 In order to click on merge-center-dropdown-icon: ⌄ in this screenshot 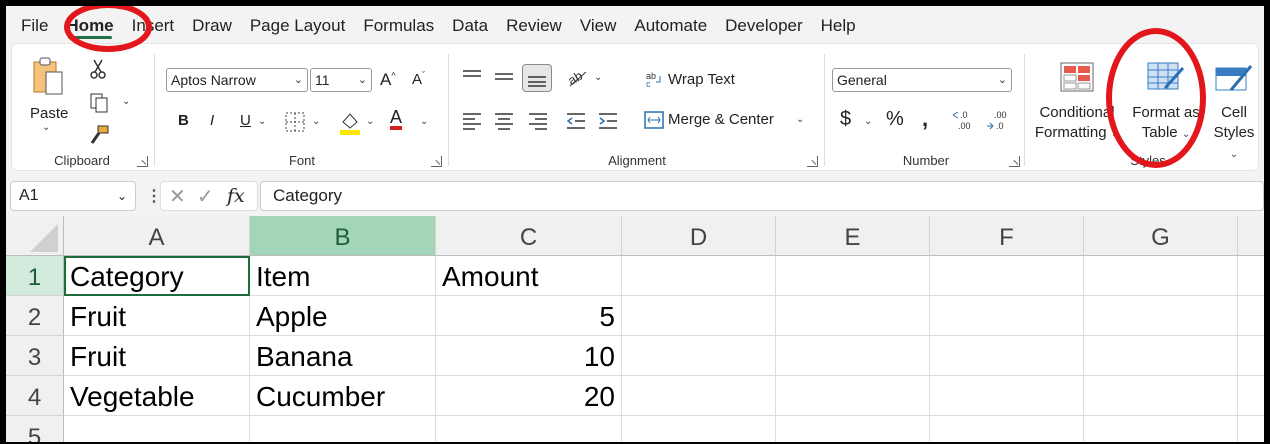, I will do `click(800, 119)`.